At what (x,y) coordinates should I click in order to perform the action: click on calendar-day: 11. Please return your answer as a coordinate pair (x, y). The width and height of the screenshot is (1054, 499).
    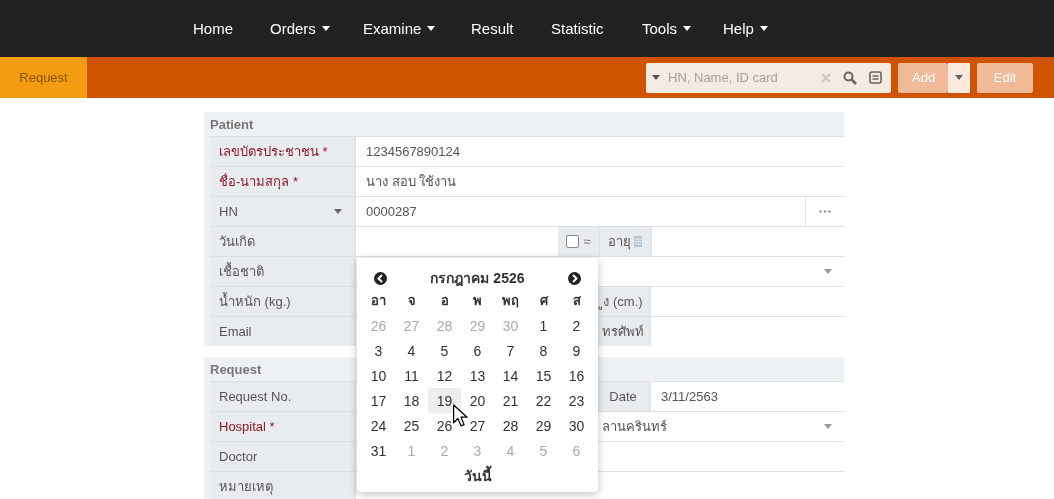
    Looking at the image, I should click on (411, 375).